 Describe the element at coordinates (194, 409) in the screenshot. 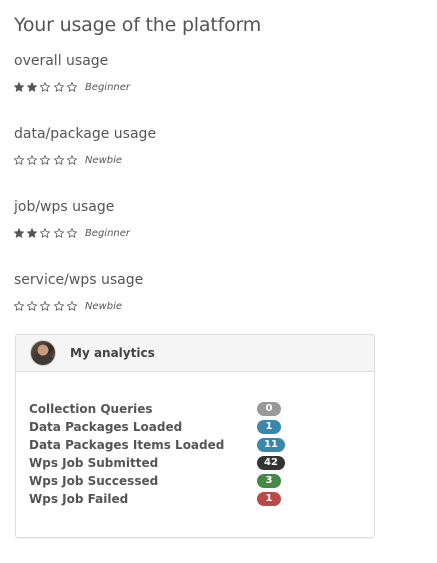

I see `stat-row: Collection Queries 0` at that location.